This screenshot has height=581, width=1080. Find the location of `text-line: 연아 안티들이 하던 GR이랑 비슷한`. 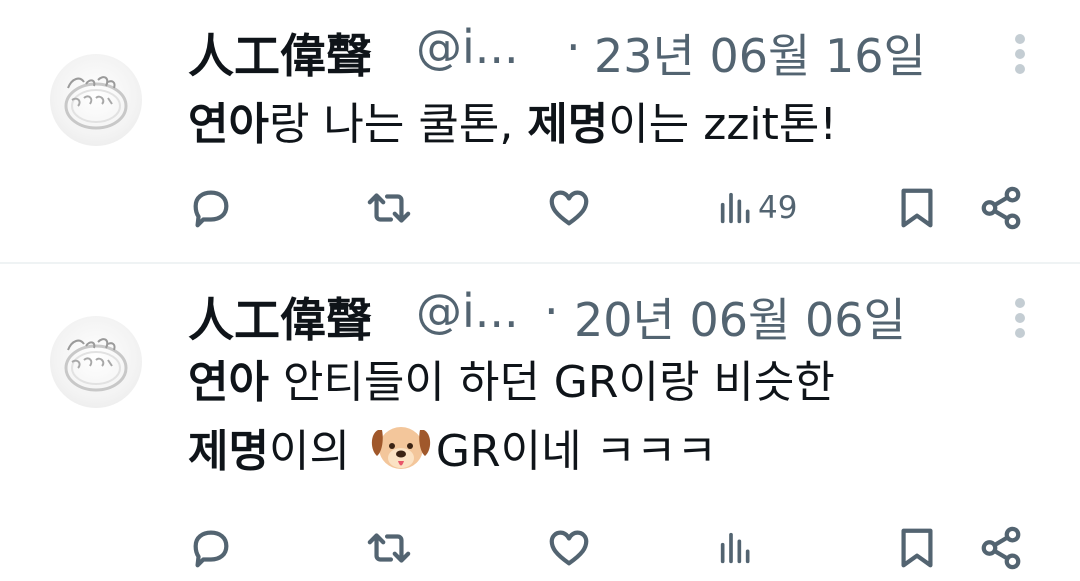

text-line: 연아 안티들이 하던 GR이랑 비슷한 is located at coordinates (511, 383).